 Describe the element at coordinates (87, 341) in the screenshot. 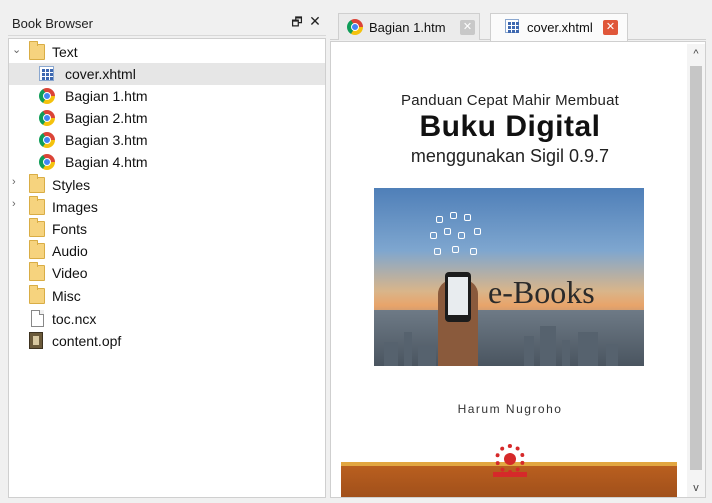

I see `tree-item-label: content.opf` at that location.